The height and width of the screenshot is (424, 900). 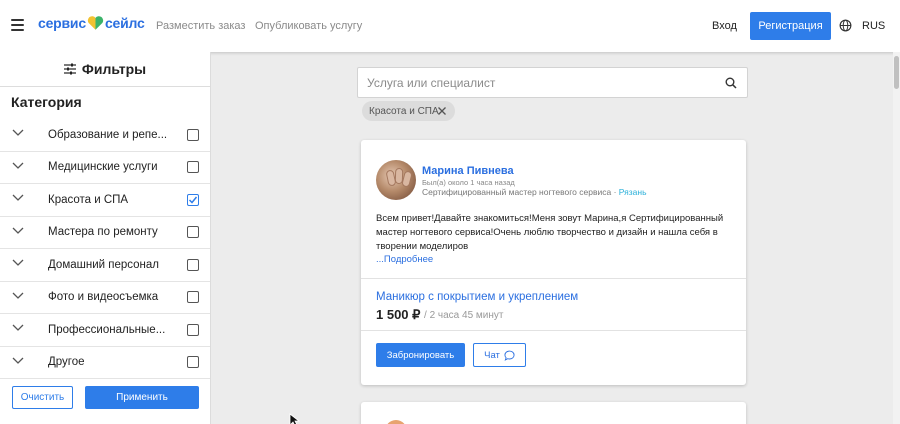 I want to click on filters-header: Фильтры, so click(x=105, y=69).